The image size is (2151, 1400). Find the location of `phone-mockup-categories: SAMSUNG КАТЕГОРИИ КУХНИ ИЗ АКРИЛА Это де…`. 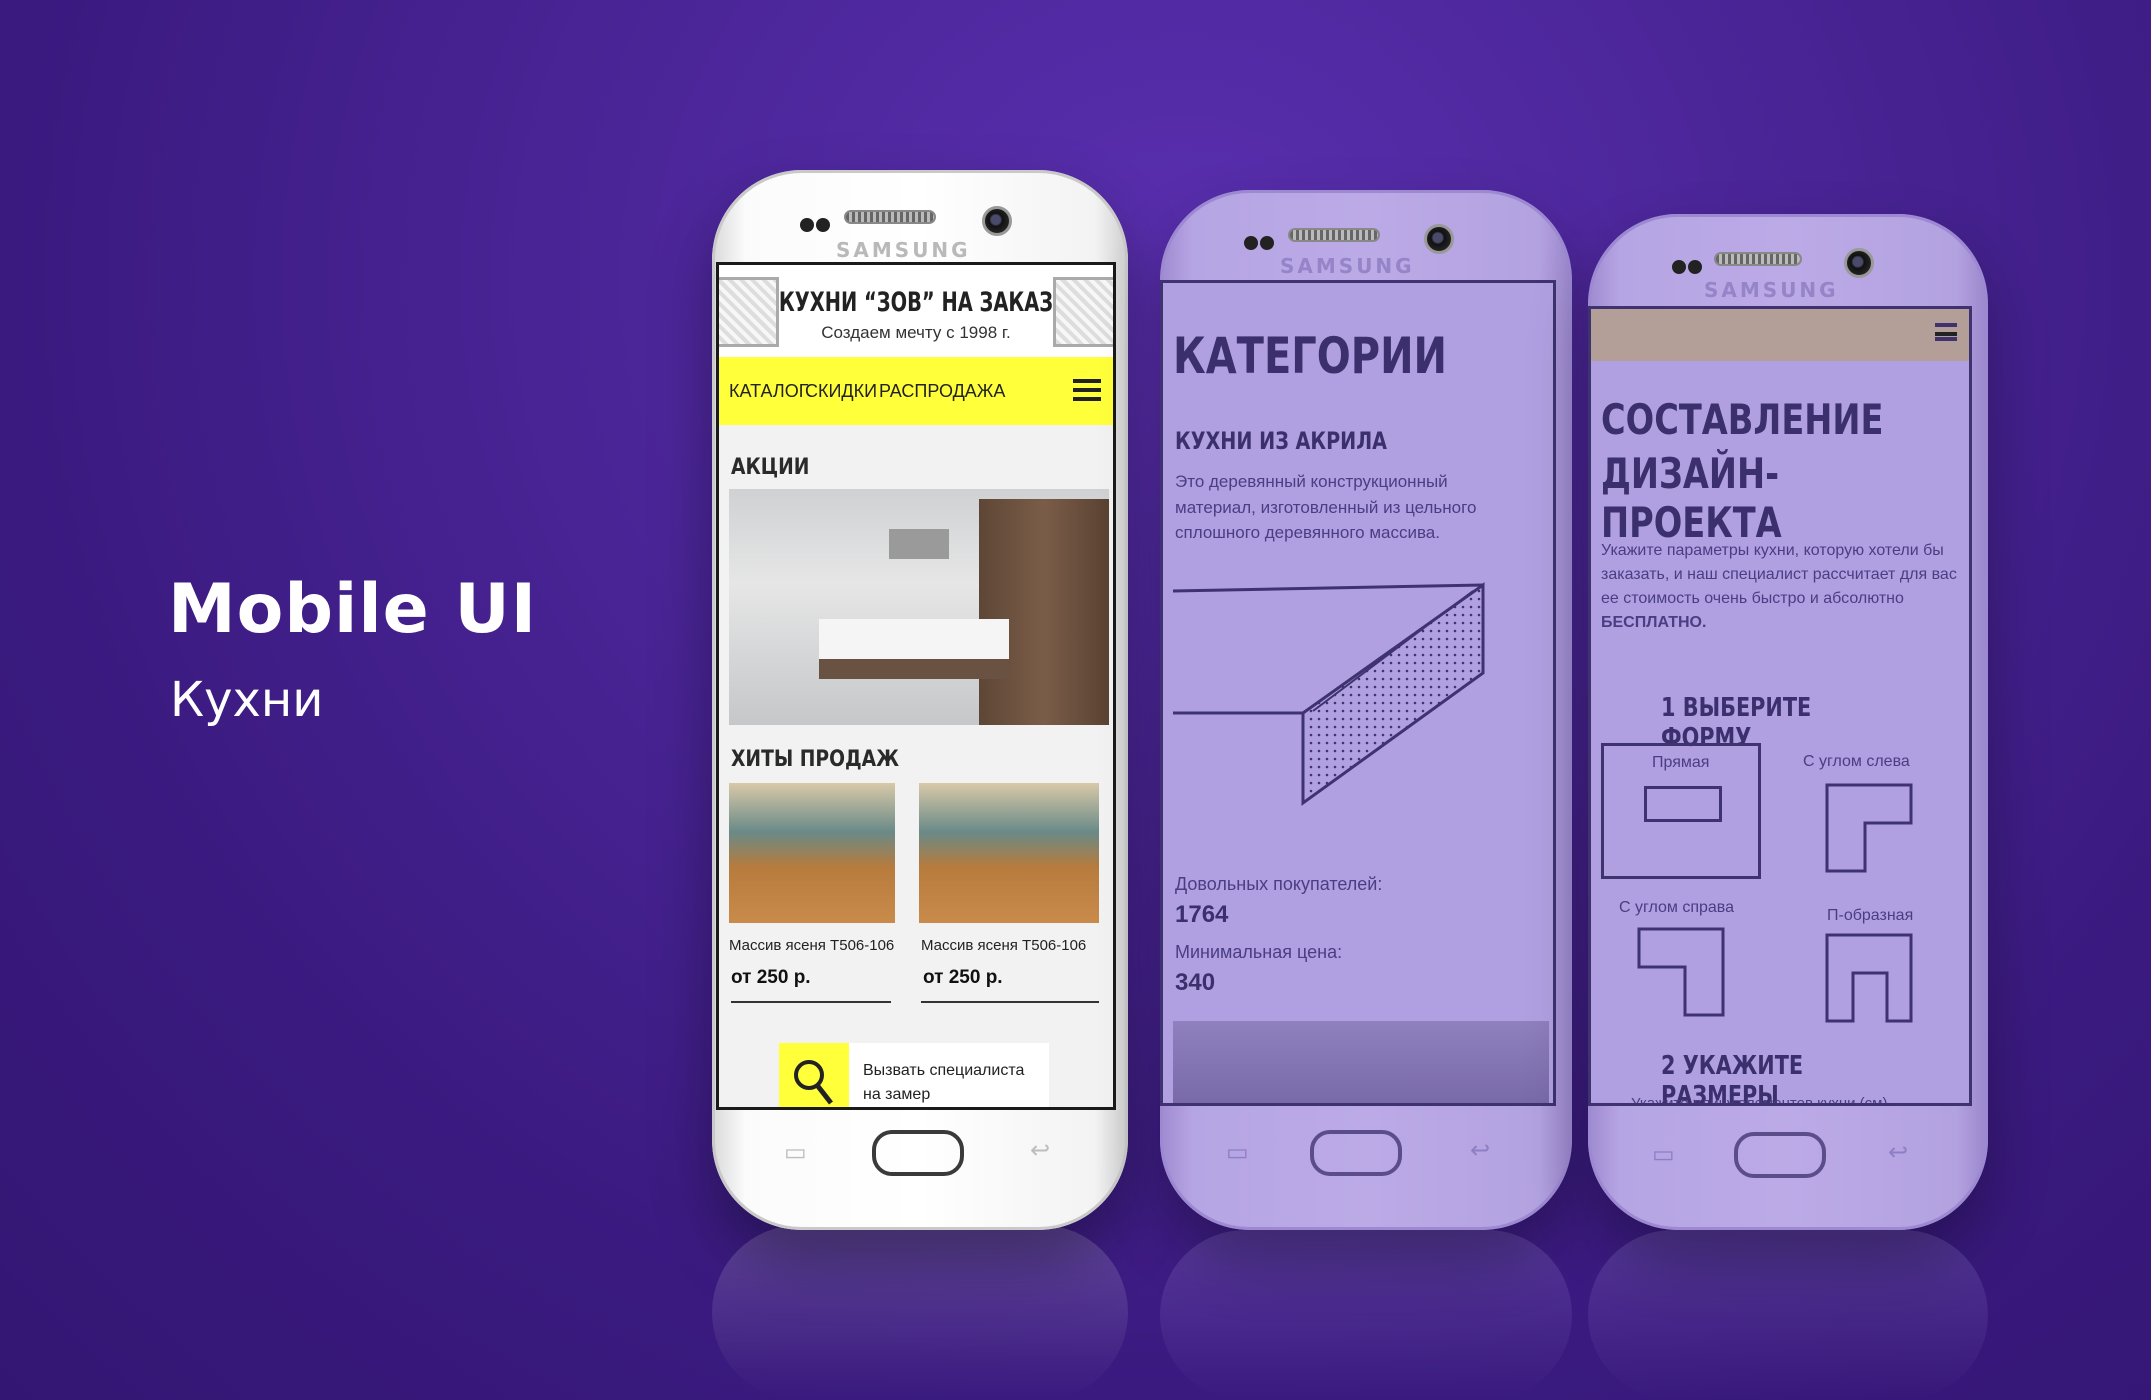

phone-mockup-categories: SAMSUNG КАТЕГОРИИ КУХНИ ИЗ АКРИЛА Это де… is located at coordinates (1366, 710).